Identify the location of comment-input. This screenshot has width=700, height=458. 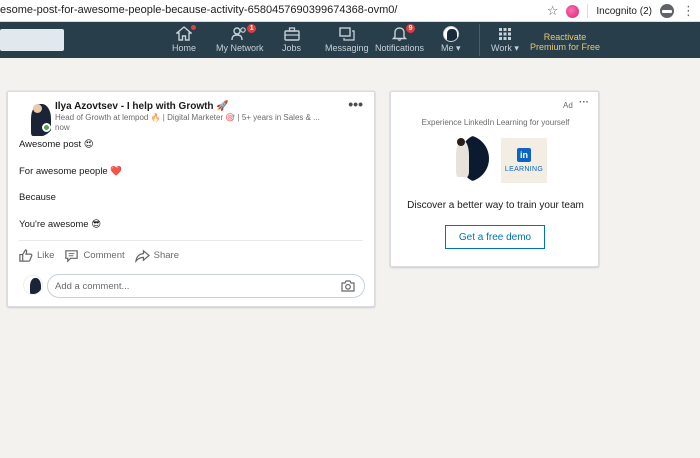
(206, 286).